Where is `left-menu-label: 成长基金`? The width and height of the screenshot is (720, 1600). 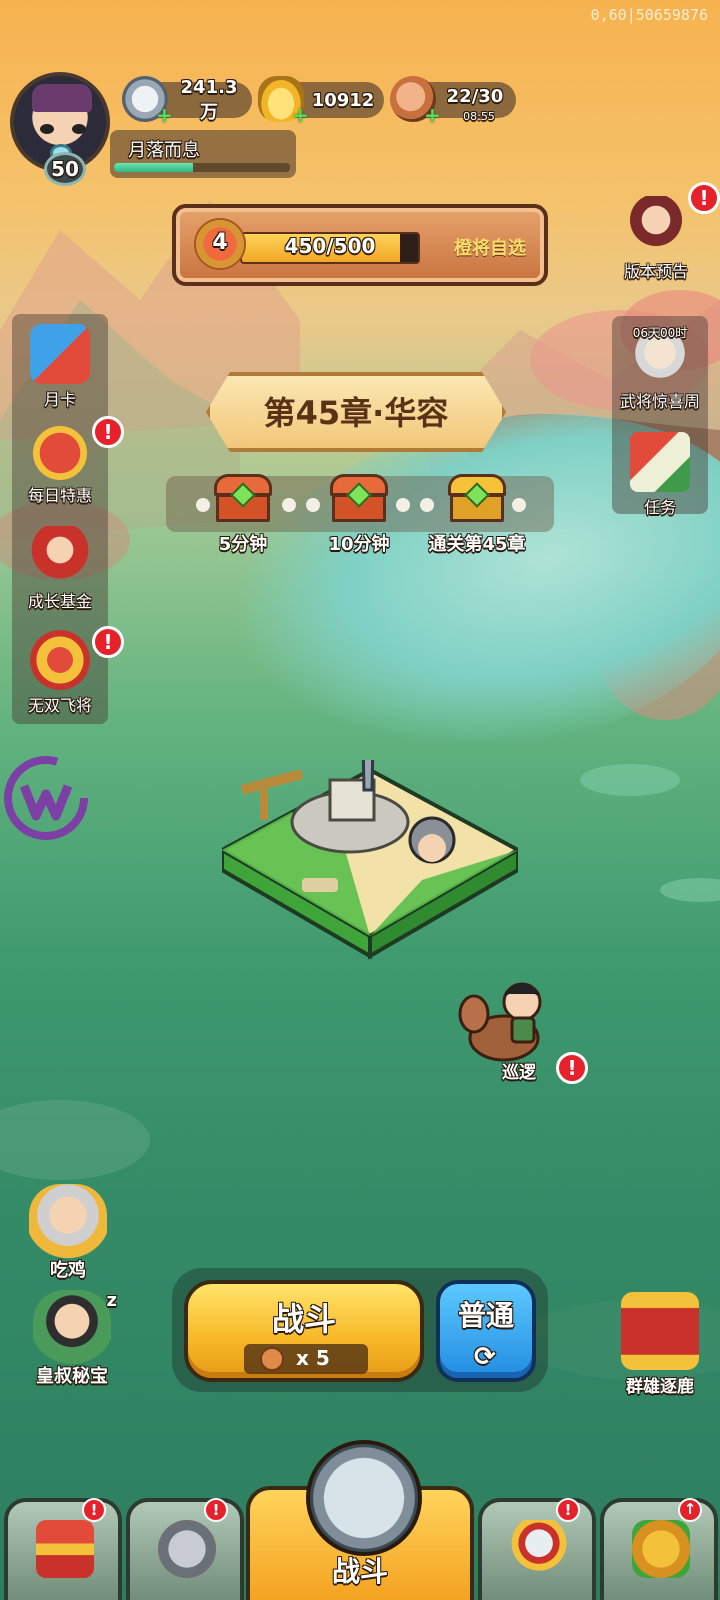 left-menu-label: 成长基金 is located at coordinates (59, 601).